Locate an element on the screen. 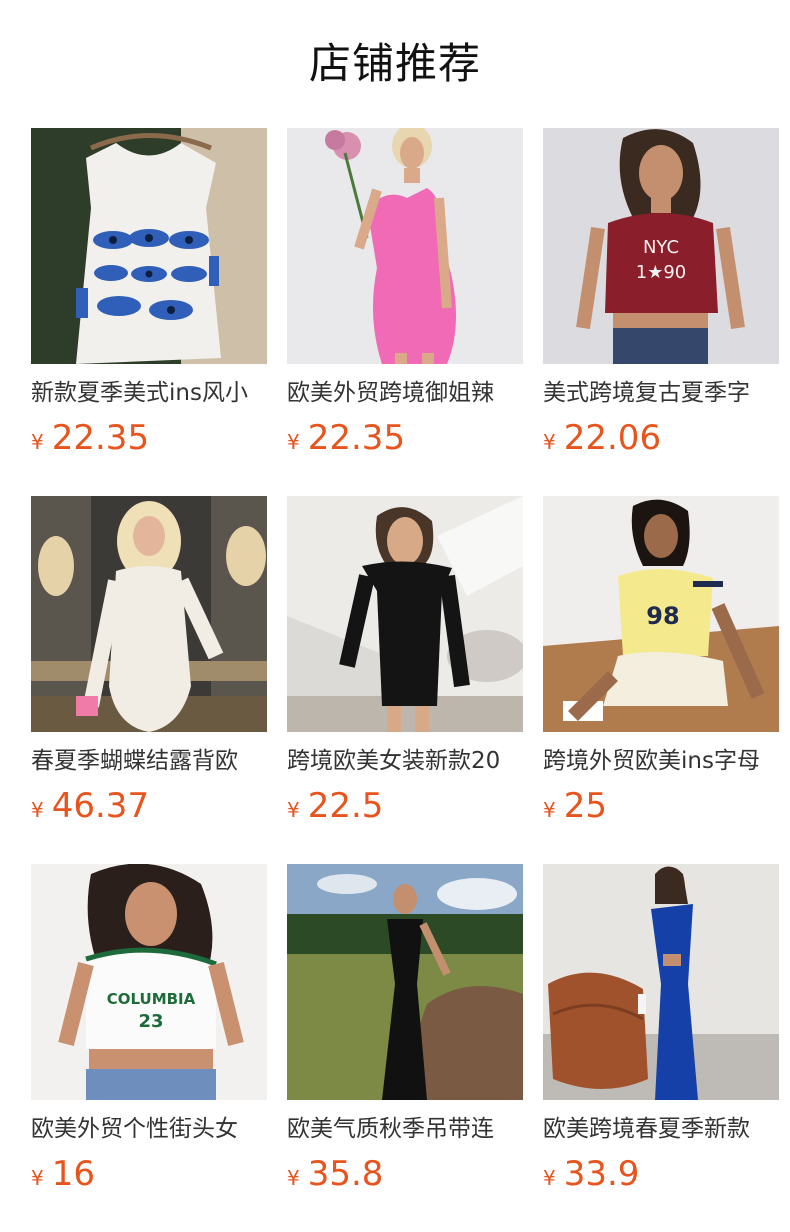 The image size is (790, 1232). product-card: 欧美外贸跨境御姐辣 ¥22.35 is located at coordinates (405, 296).